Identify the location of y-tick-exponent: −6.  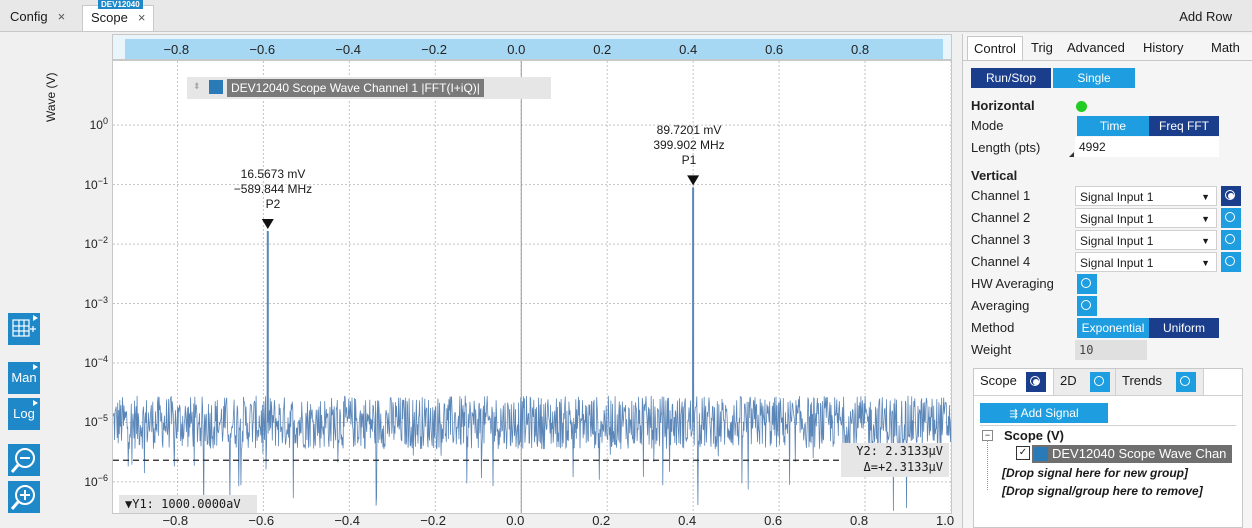
(102, 477).